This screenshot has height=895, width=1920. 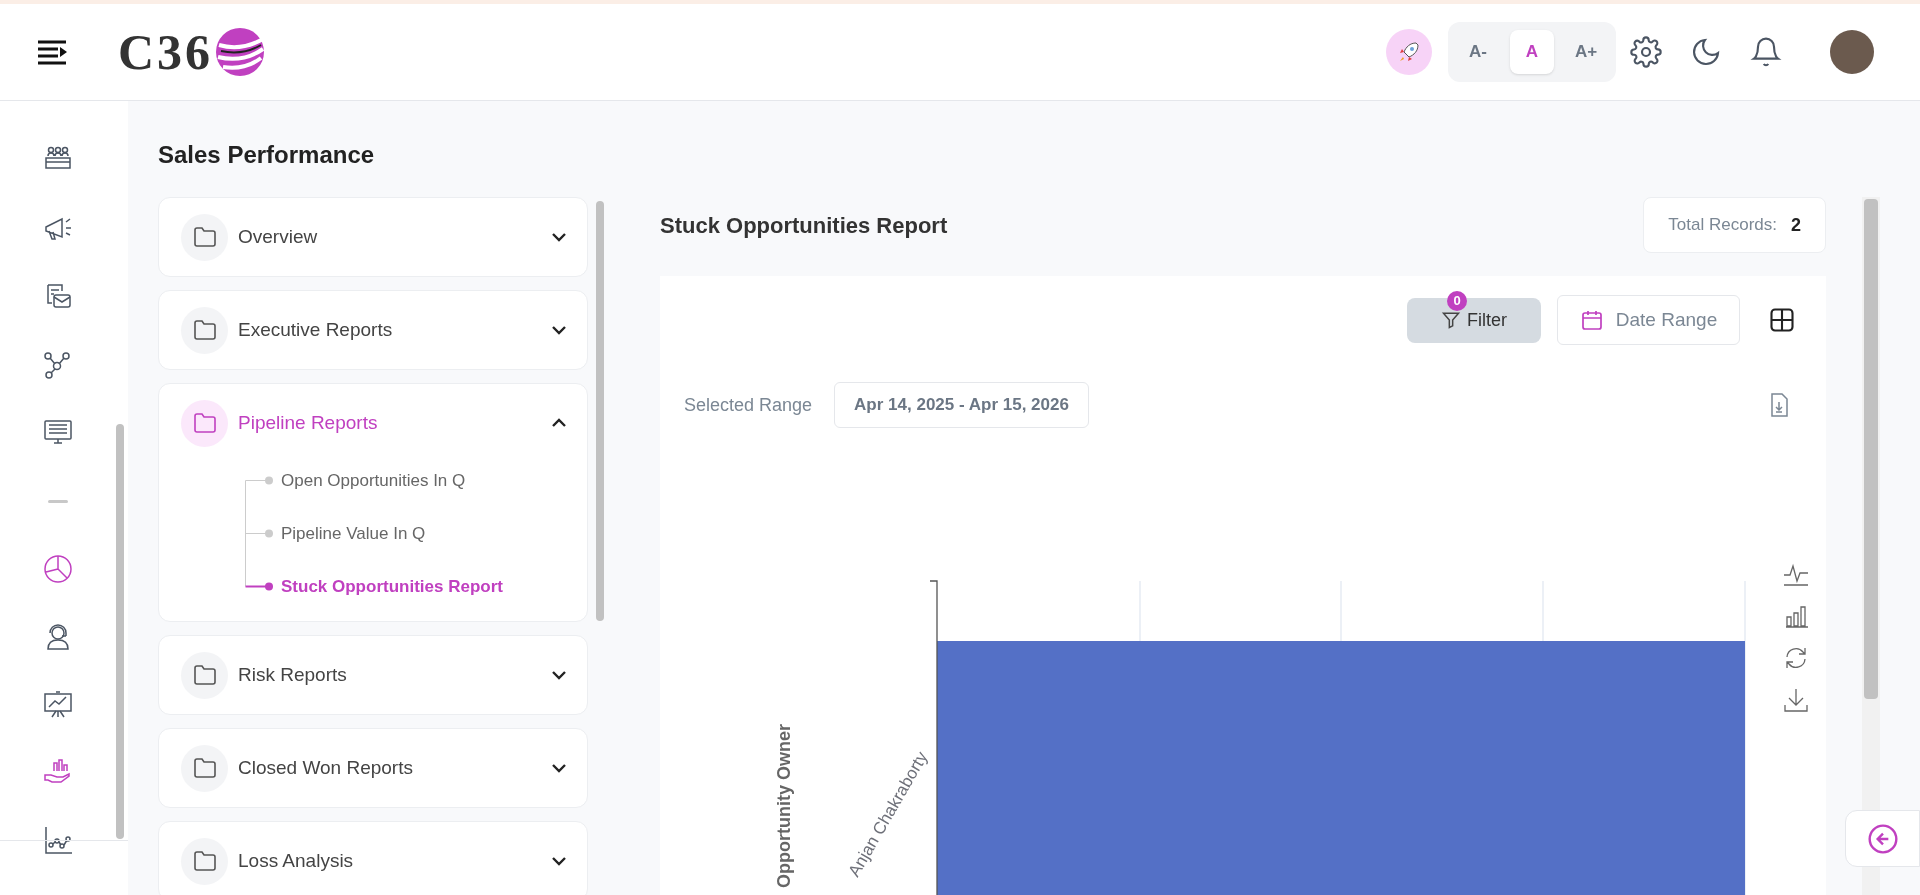 What do you see at coordinates (1796, 700) in the screenshot?
I see `download-icon` at bounding box center [1796, 700].